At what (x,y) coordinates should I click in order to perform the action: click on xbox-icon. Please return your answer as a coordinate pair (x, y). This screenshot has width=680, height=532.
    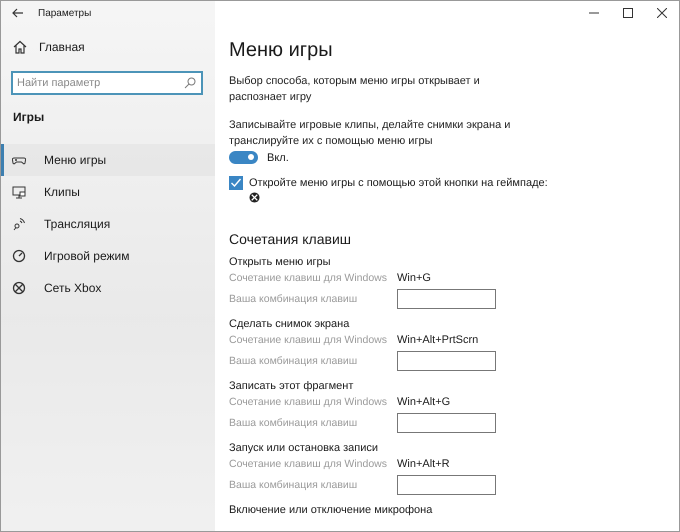
    Looking at the image, I should click on (19, 288).